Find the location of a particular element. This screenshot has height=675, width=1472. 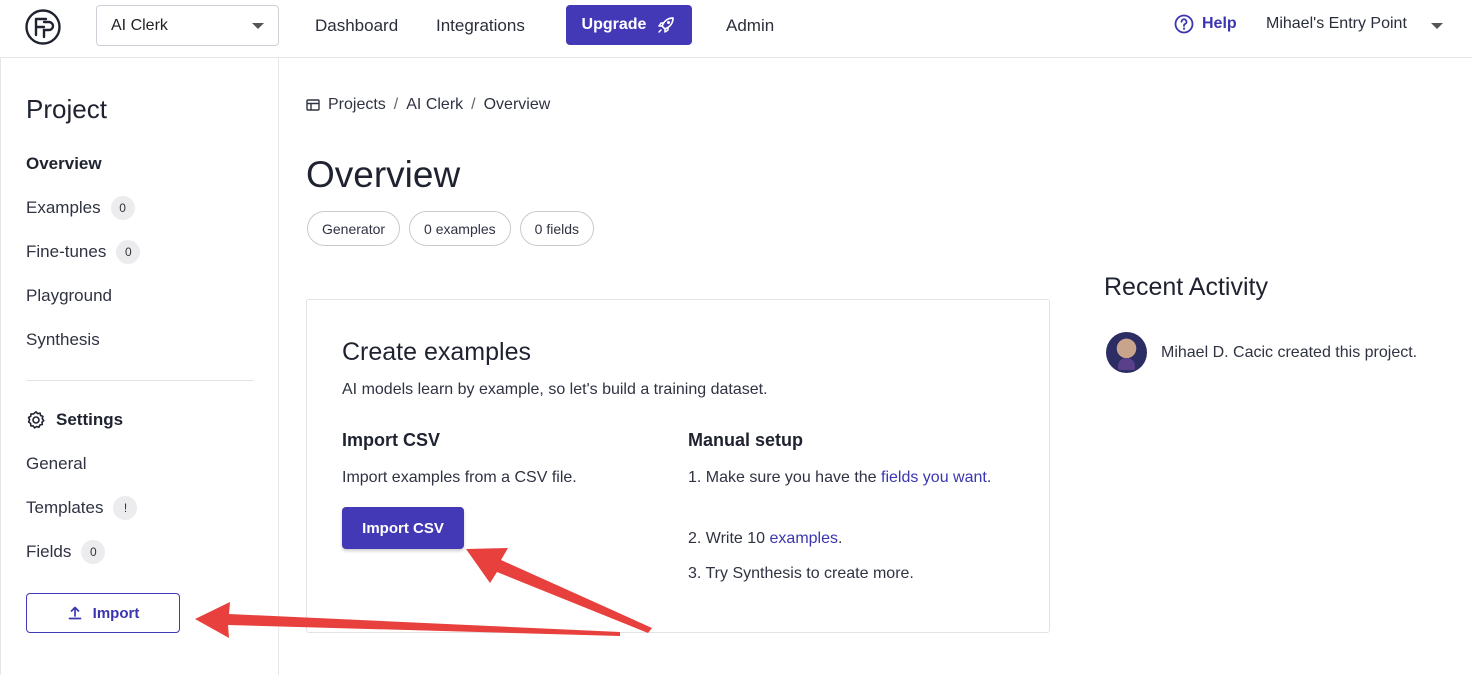

examples-link: examples is located at coordinates (804, 538).